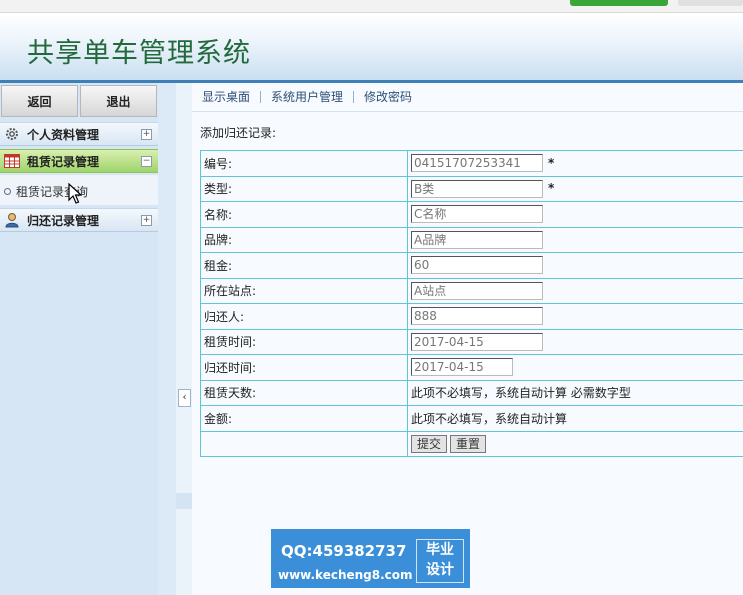 This screenshot has width=743, height=595. I want to click on form-row-returner: 归还人: 888, so click(471, 316).